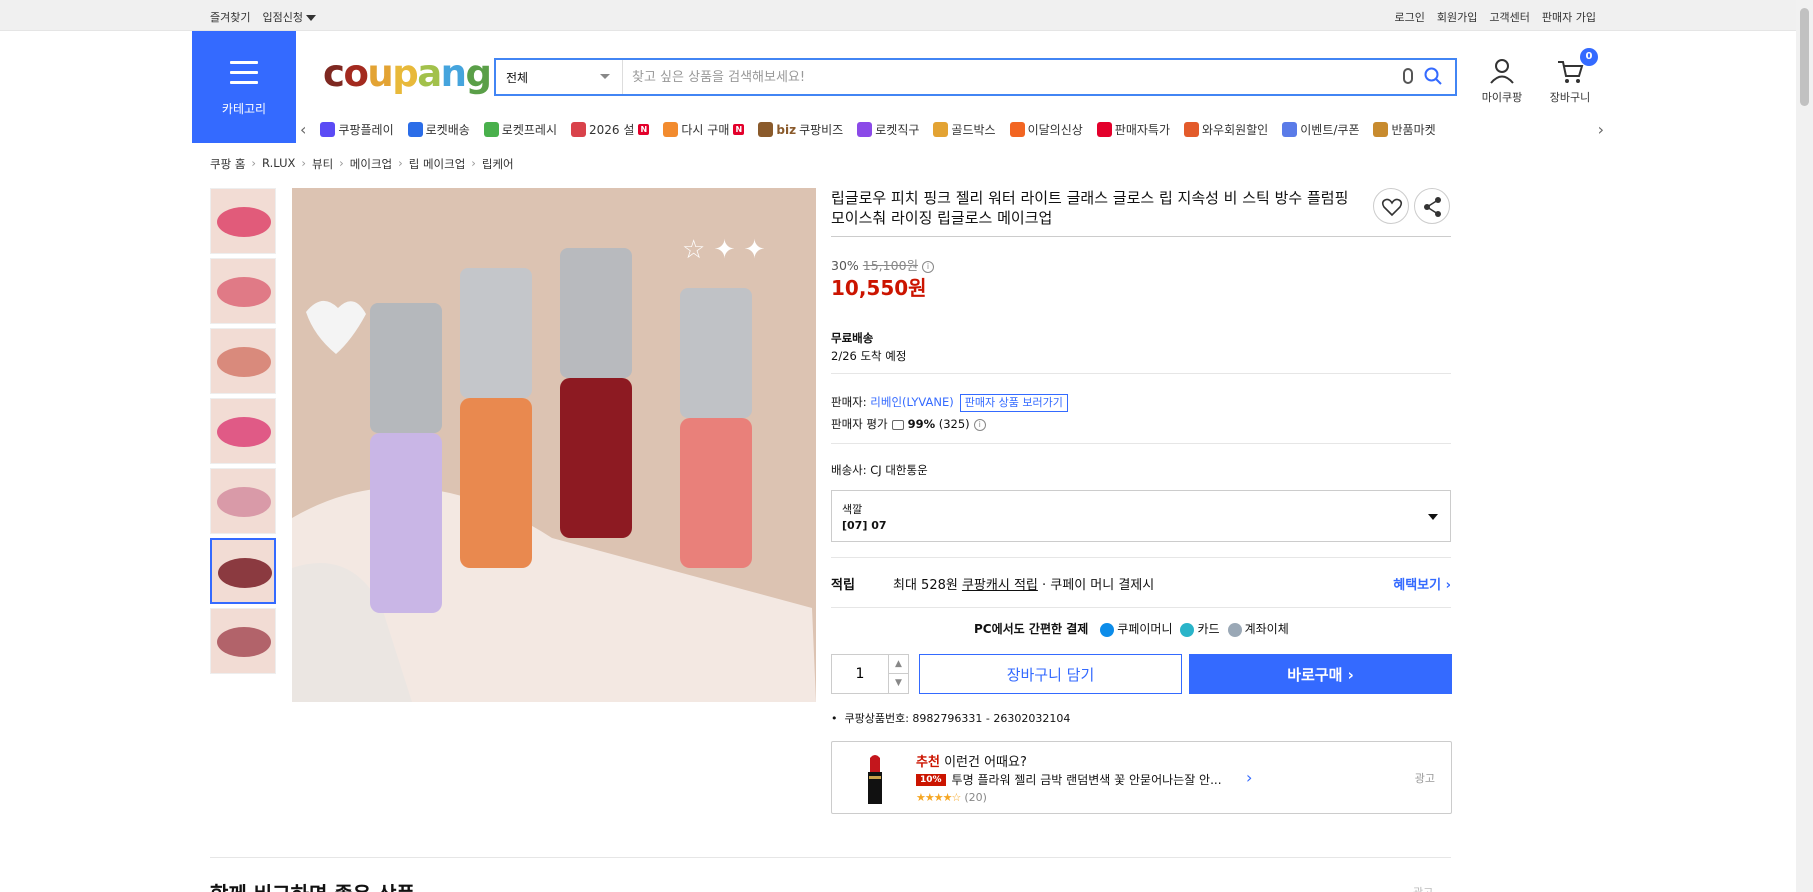 Image resolution: width=1813 pixels, height=892 pixels. I want to click on vendor-apply-link: 입점신청, so click(289, 17).